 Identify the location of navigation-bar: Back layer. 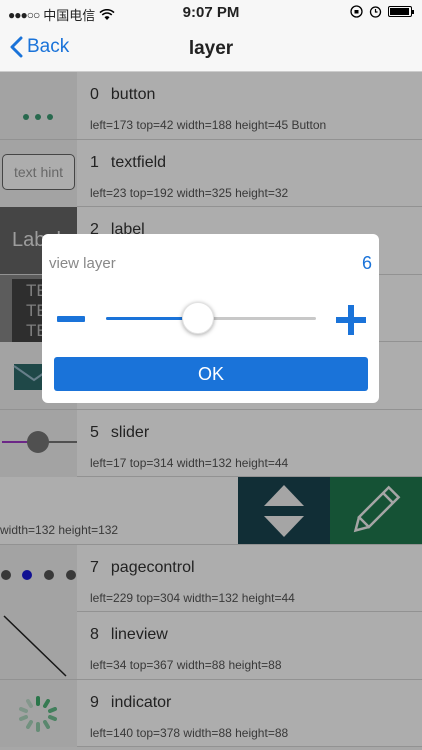
(211, 49).